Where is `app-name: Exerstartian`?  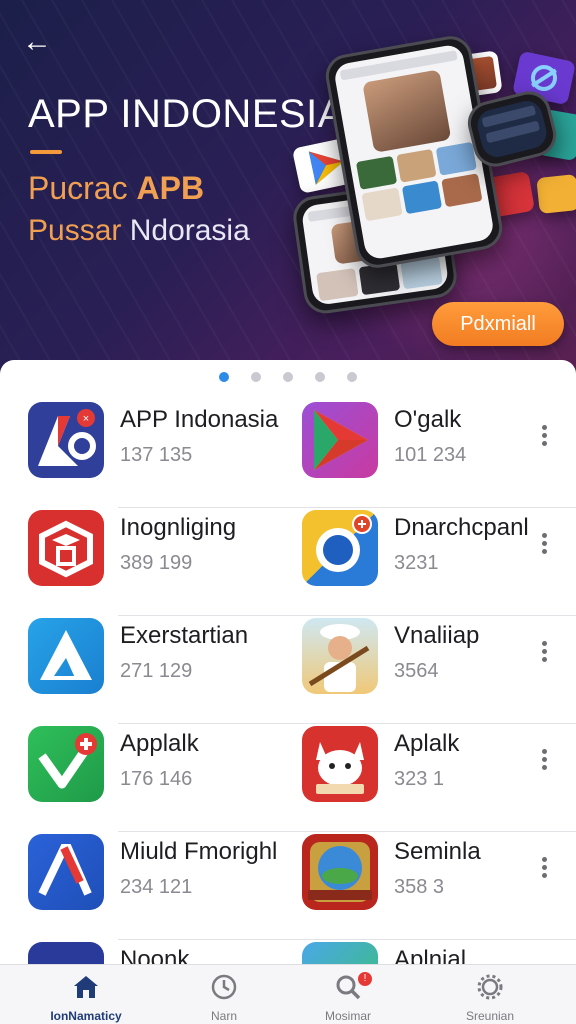
app-name: Exerstartian is located at coordinates (184, 635).